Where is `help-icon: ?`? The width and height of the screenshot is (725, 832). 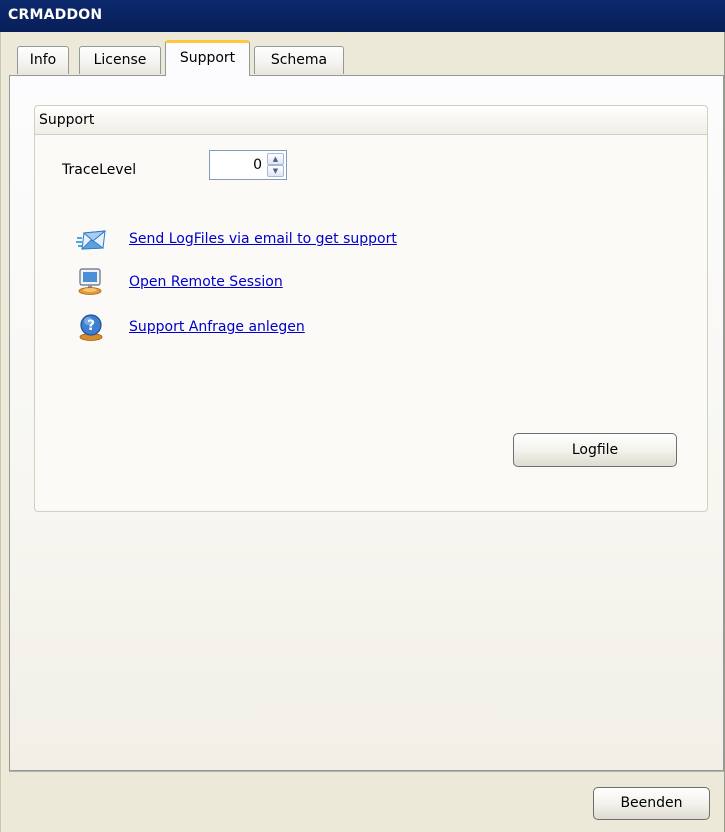 help-icon: ? is located at coordinates (91, 327).